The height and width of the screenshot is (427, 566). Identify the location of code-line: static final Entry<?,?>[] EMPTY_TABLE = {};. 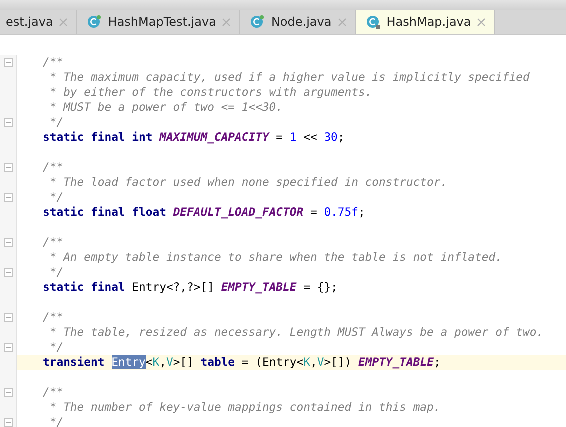
(190, 287).